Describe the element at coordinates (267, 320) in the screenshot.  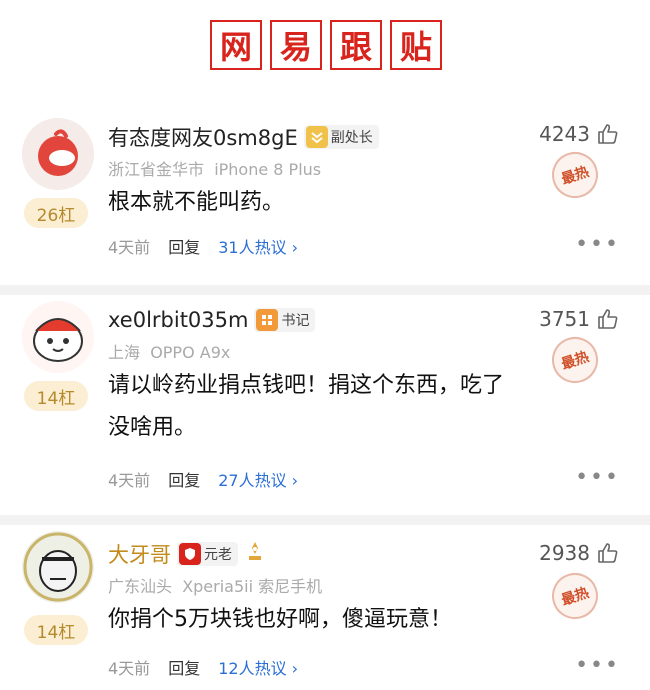
I see `rank-grid-icon` at that location.